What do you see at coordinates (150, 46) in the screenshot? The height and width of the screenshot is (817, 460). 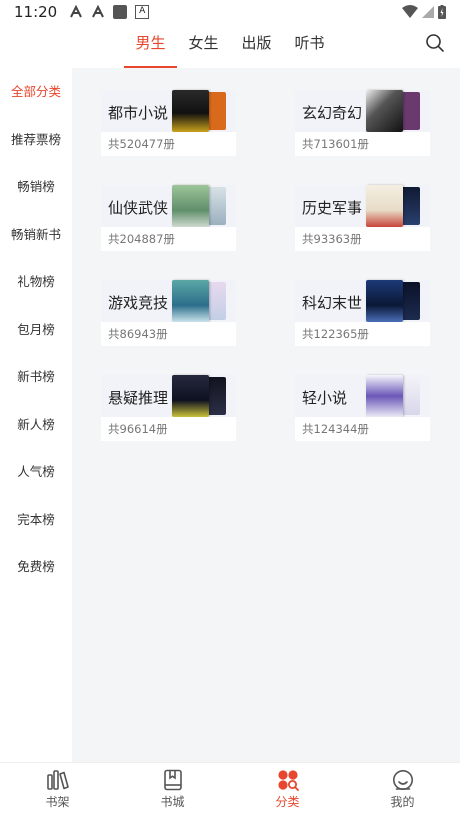 I see `tab-male: 男生` at bounding box center [150, 46].